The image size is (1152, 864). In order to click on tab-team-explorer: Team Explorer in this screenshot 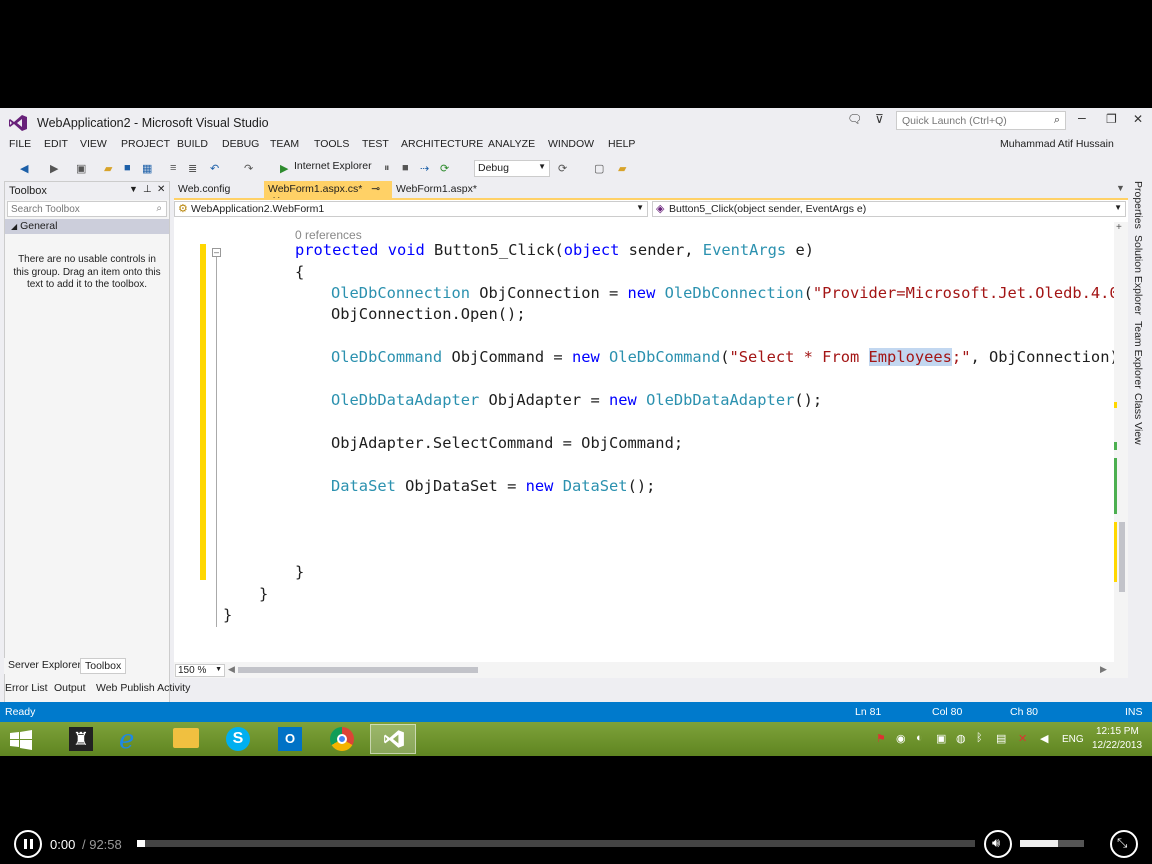, I will do `click(1138, 355)`.